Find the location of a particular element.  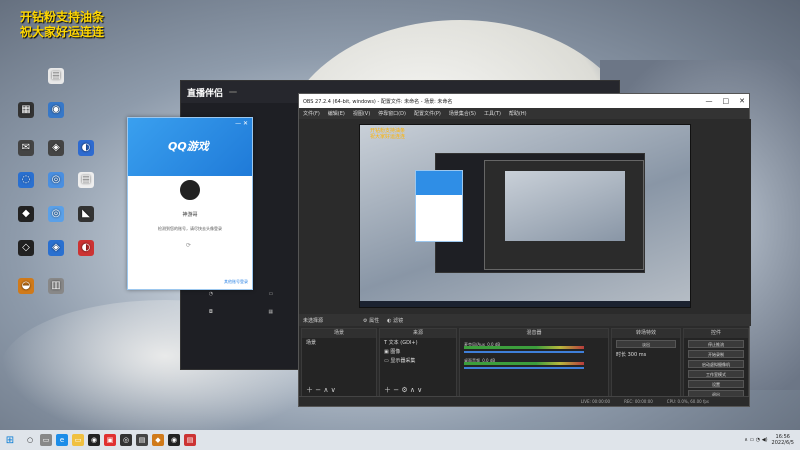

app-icon: ▣ is located at coordinates (110, 440).